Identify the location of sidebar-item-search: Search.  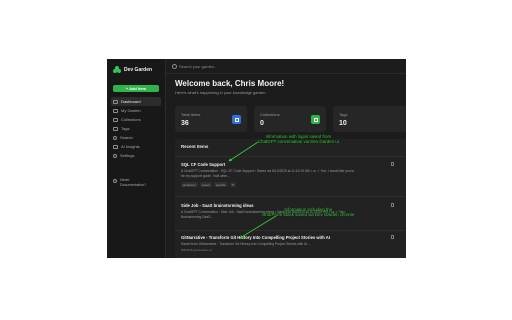
(136, 137).